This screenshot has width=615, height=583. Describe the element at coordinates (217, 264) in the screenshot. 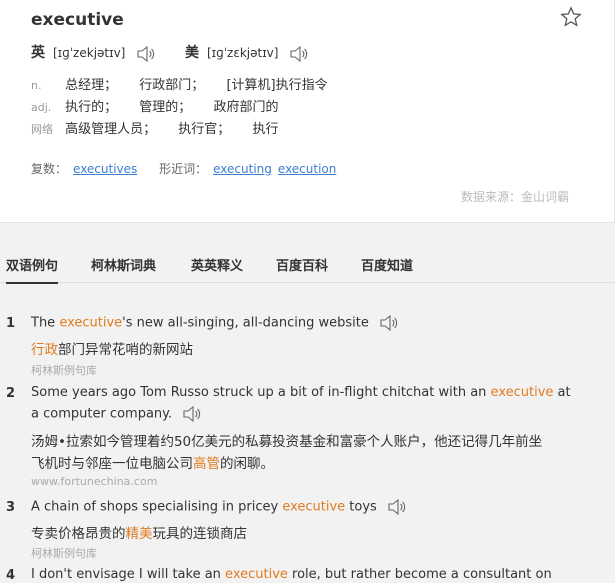

I see `tab-english-definitions: 英英释义` at that location.